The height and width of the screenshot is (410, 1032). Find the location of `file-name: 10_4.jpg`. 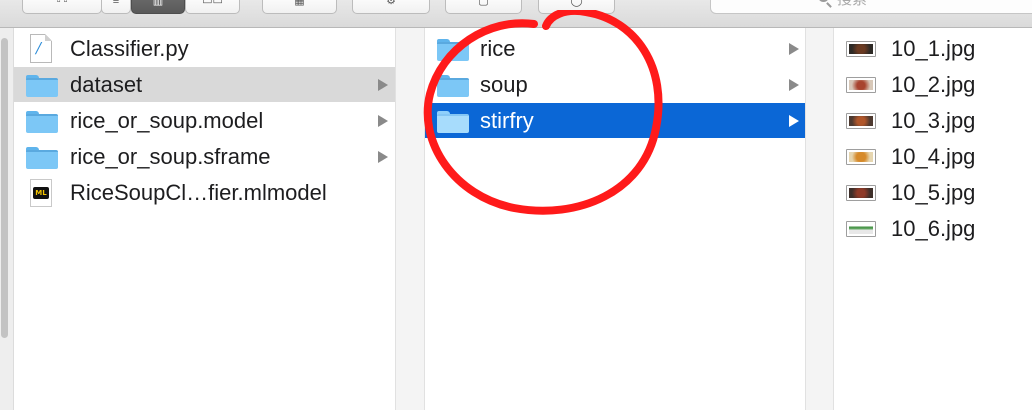

file-name: 10_4.jpg is located at coordinates (933, 156).